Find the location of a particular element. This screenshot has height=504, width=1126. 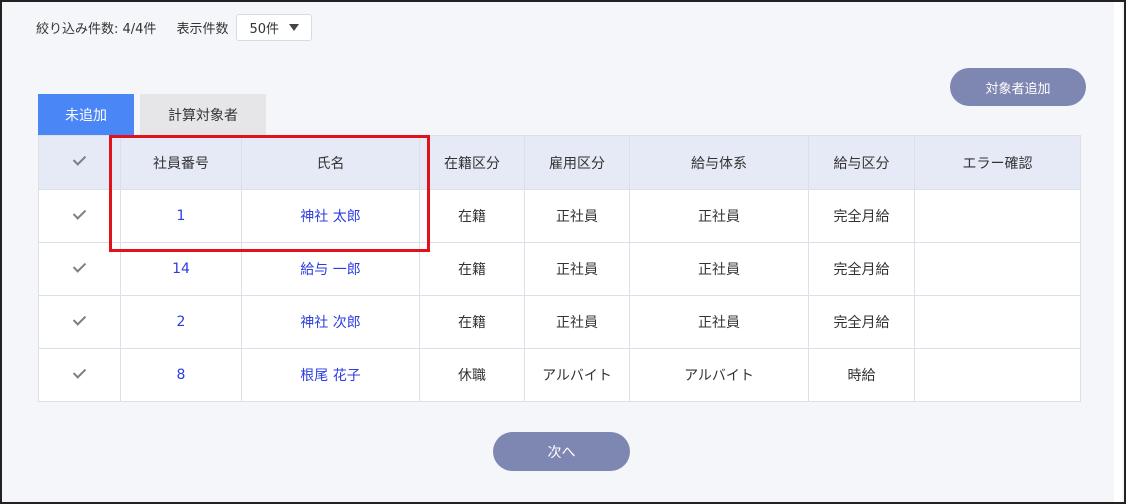

header-employee-id: 社員番号 is located at coordinates (181, 162).